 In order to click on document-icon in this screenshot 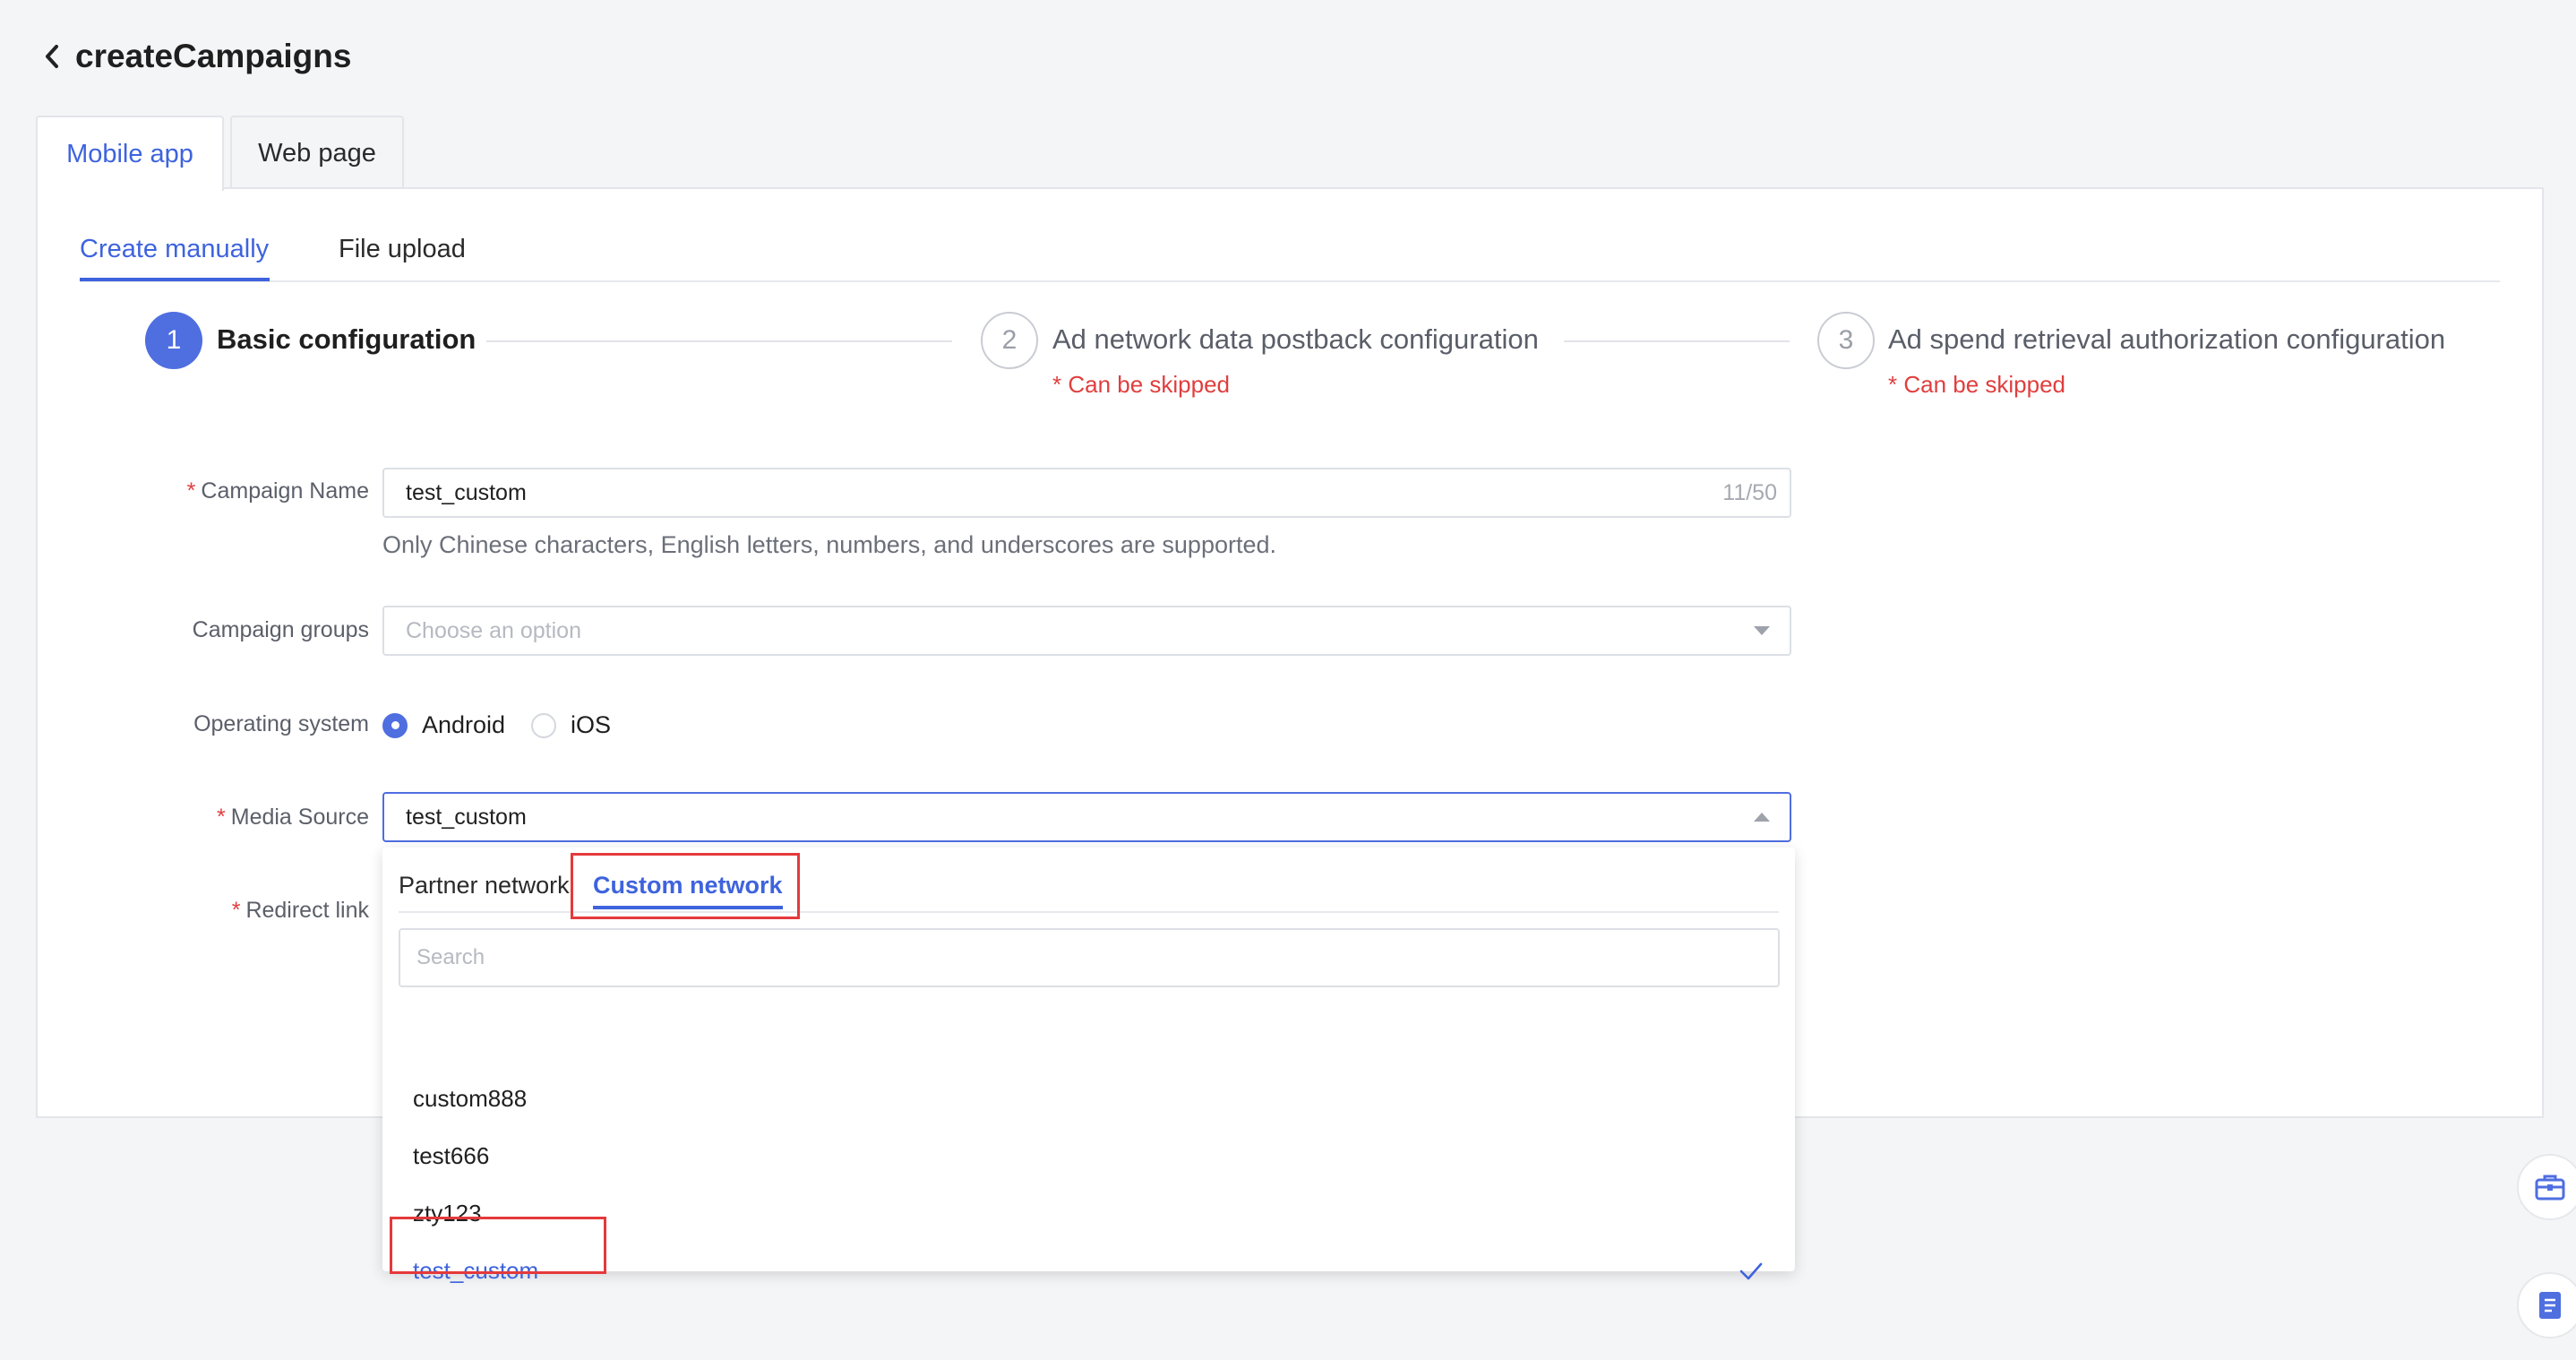, I will do `click(2546, 1305)`.